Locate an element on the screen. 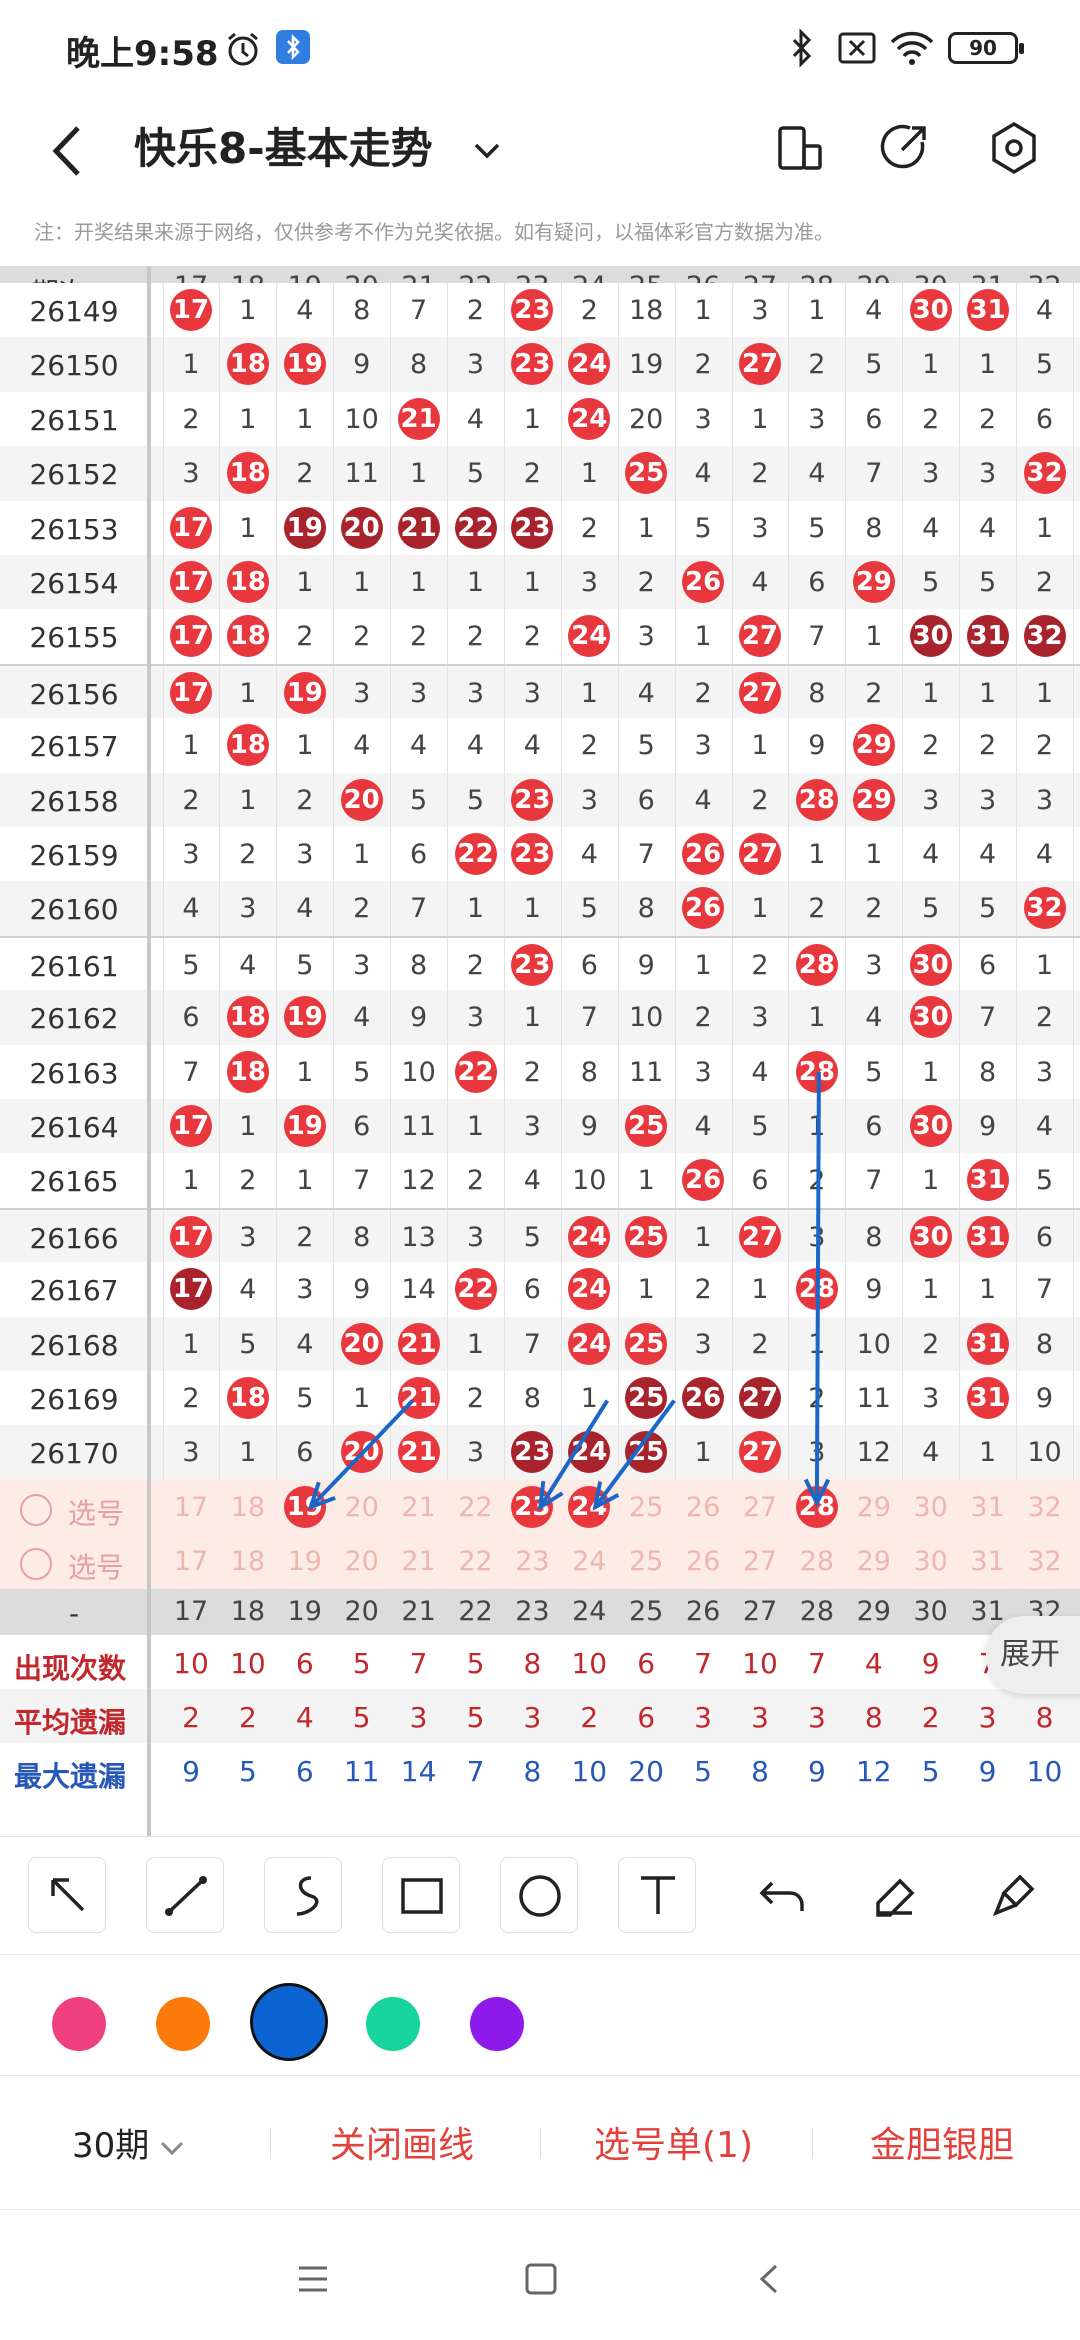  eraser-icon is located at coordinates (895, 1895).